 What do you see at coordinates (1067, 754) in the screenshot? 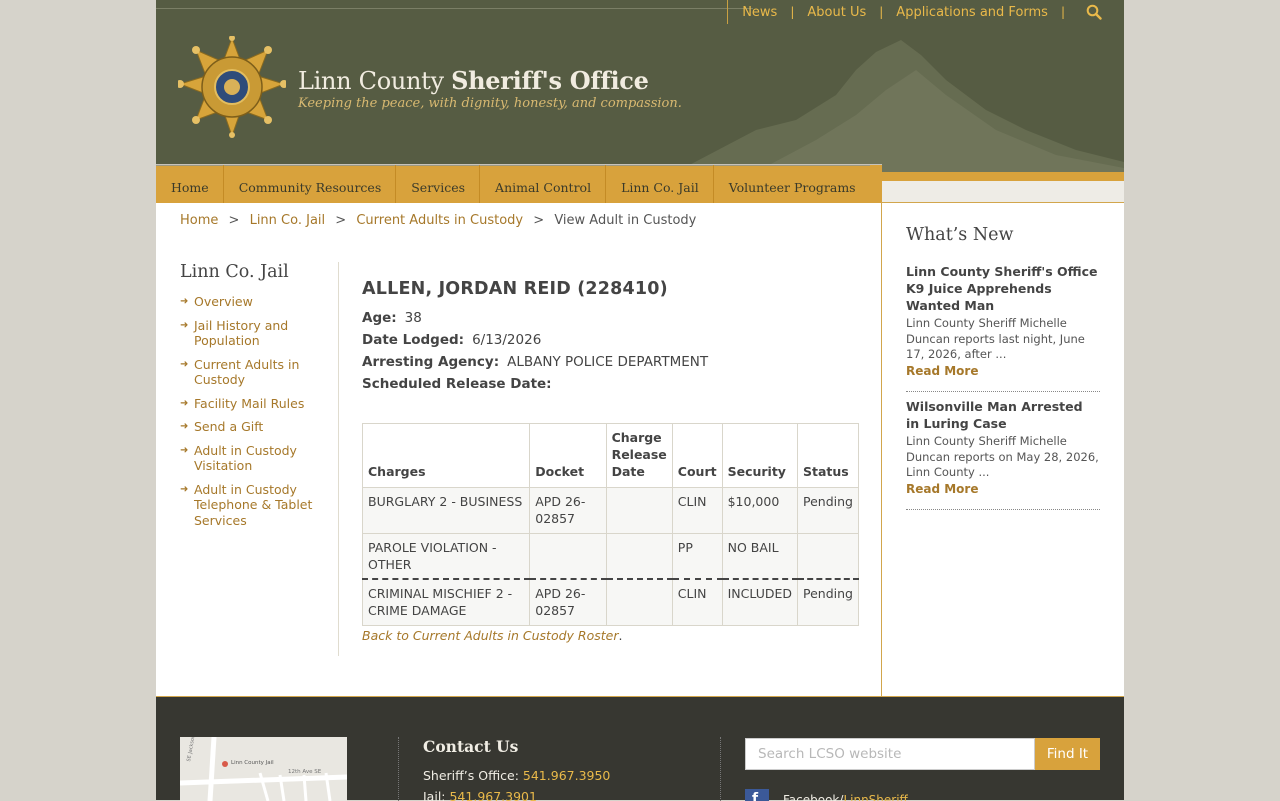
I see `find-it-button: Find It` at bounding box center [1067, 754].